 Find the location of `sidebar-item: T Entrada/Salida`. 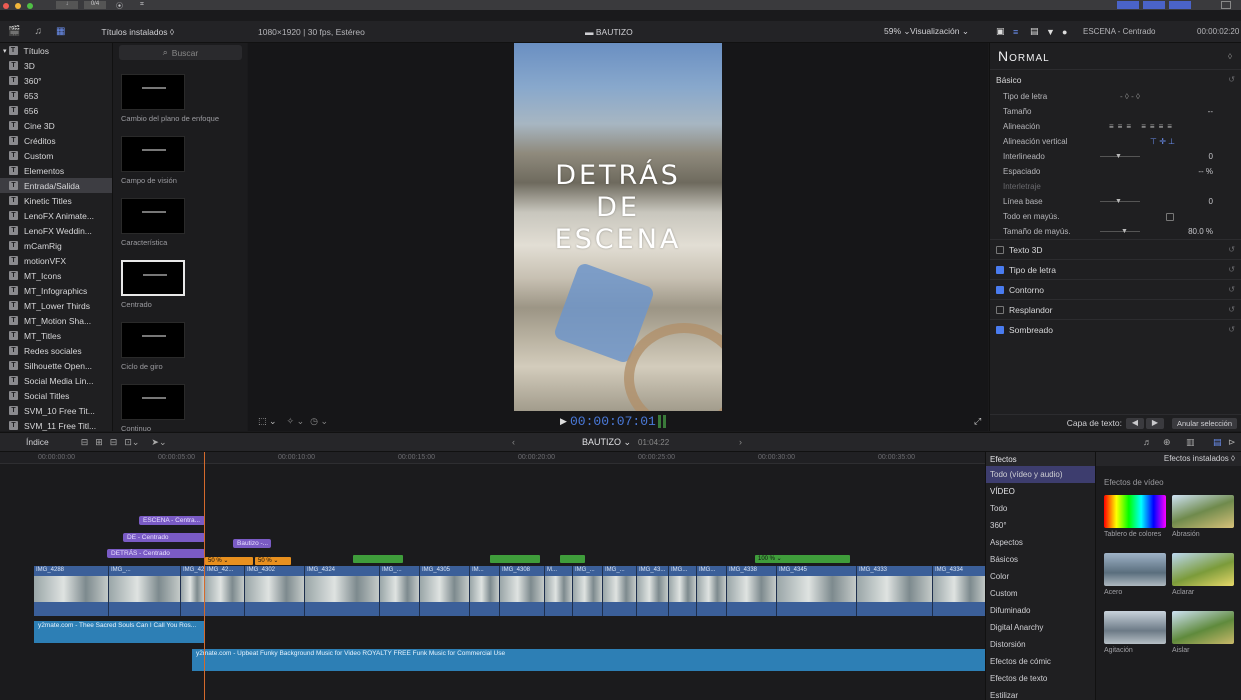

sidebar-item: T Entrada/Salida is located at coordinates (56, 185).